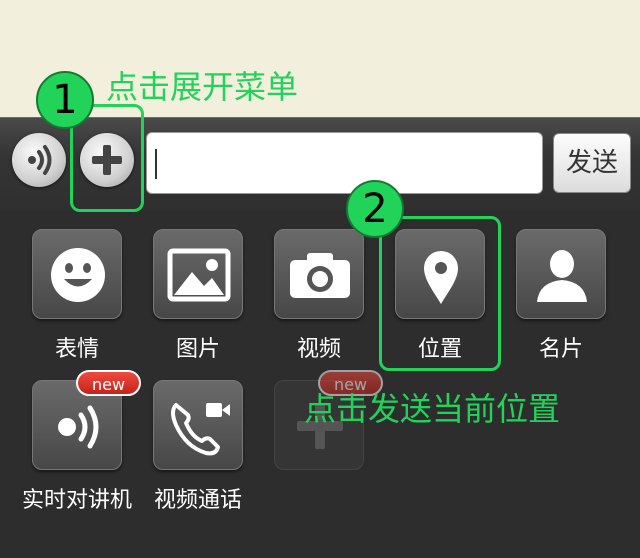 The height and width of the screenshot is (558, 640). What do you see at coordinates (76, 349) in the screenshot?
I see `emoji-label: 表情` at bounding box center [76, 349].